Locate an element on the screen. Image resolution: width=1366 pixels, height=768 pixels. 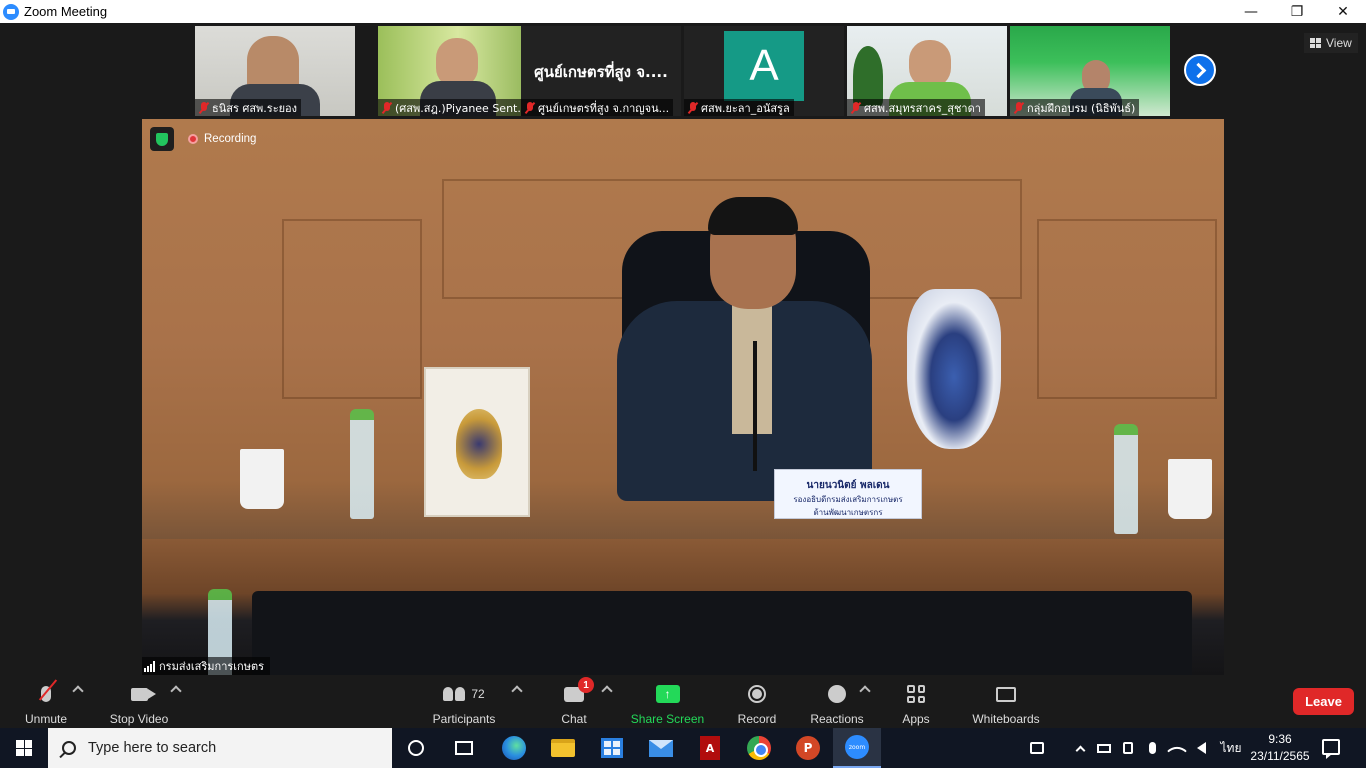
taskbar-powerpoint: P is located at coordinates (808, 748).